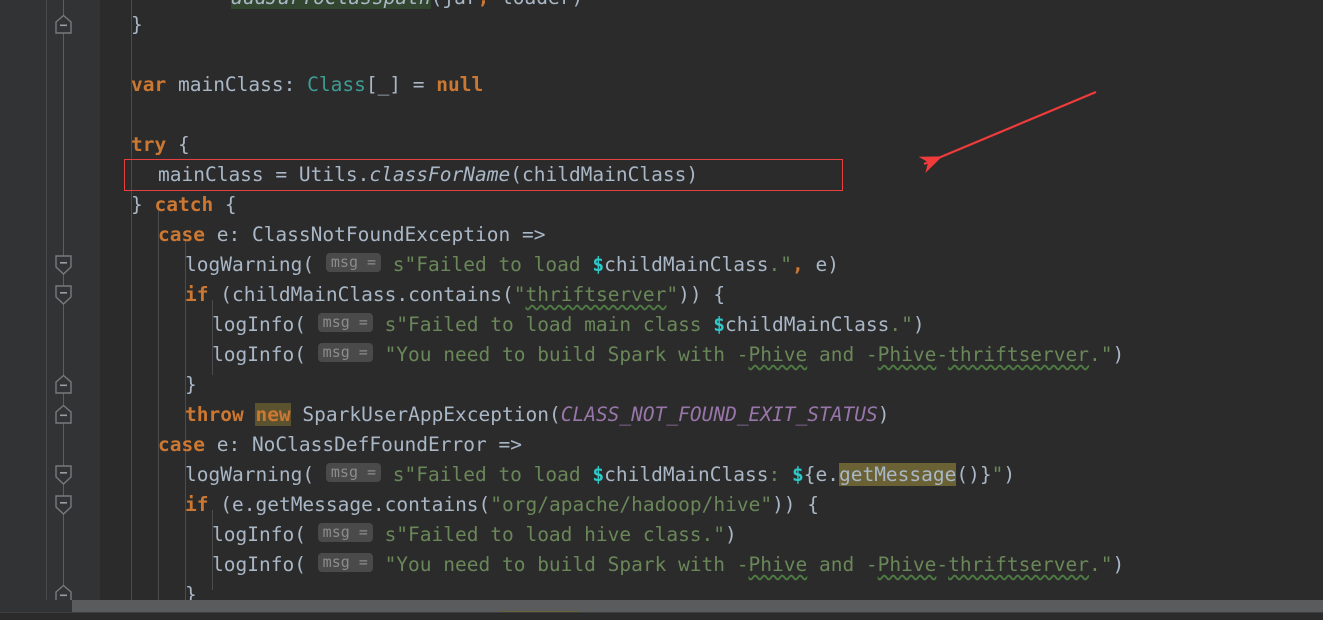 The height and width of the screenshot is (620, 1323). What do you see at coordinates (331, 4) in the screenshot?
I see `code-token-method: addJarToClasspath` at bounding box center [331, 4].